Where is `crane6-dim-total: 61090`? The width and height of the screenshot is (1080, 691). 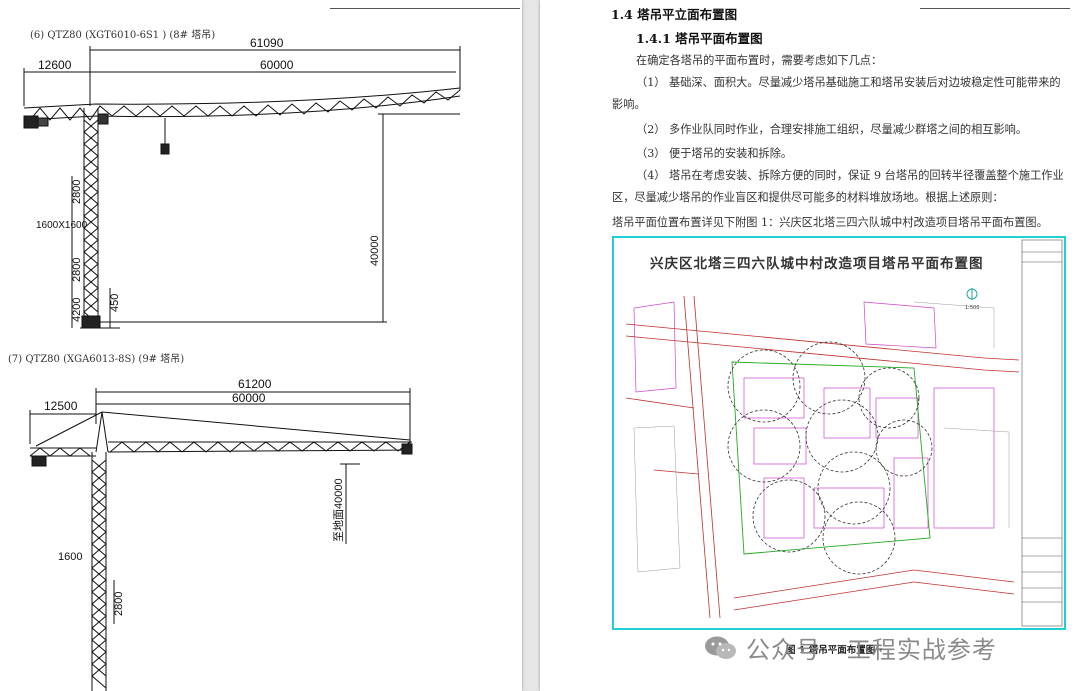 crane6-dim-total: 61090 is located at coordinates (267, 43).